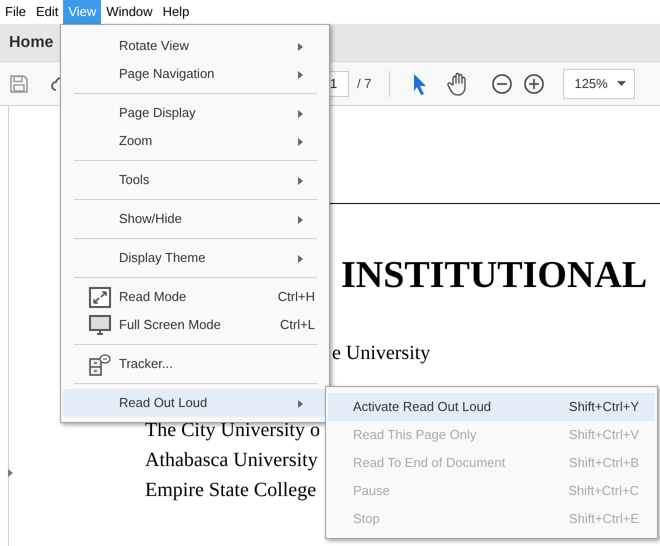 The width and height of the screenshot is (660, 546). Describe the element at coordinates (195, 325) in the screenshot. I see `menu-item: Full Screen Mode Ctrl+L` at that location.